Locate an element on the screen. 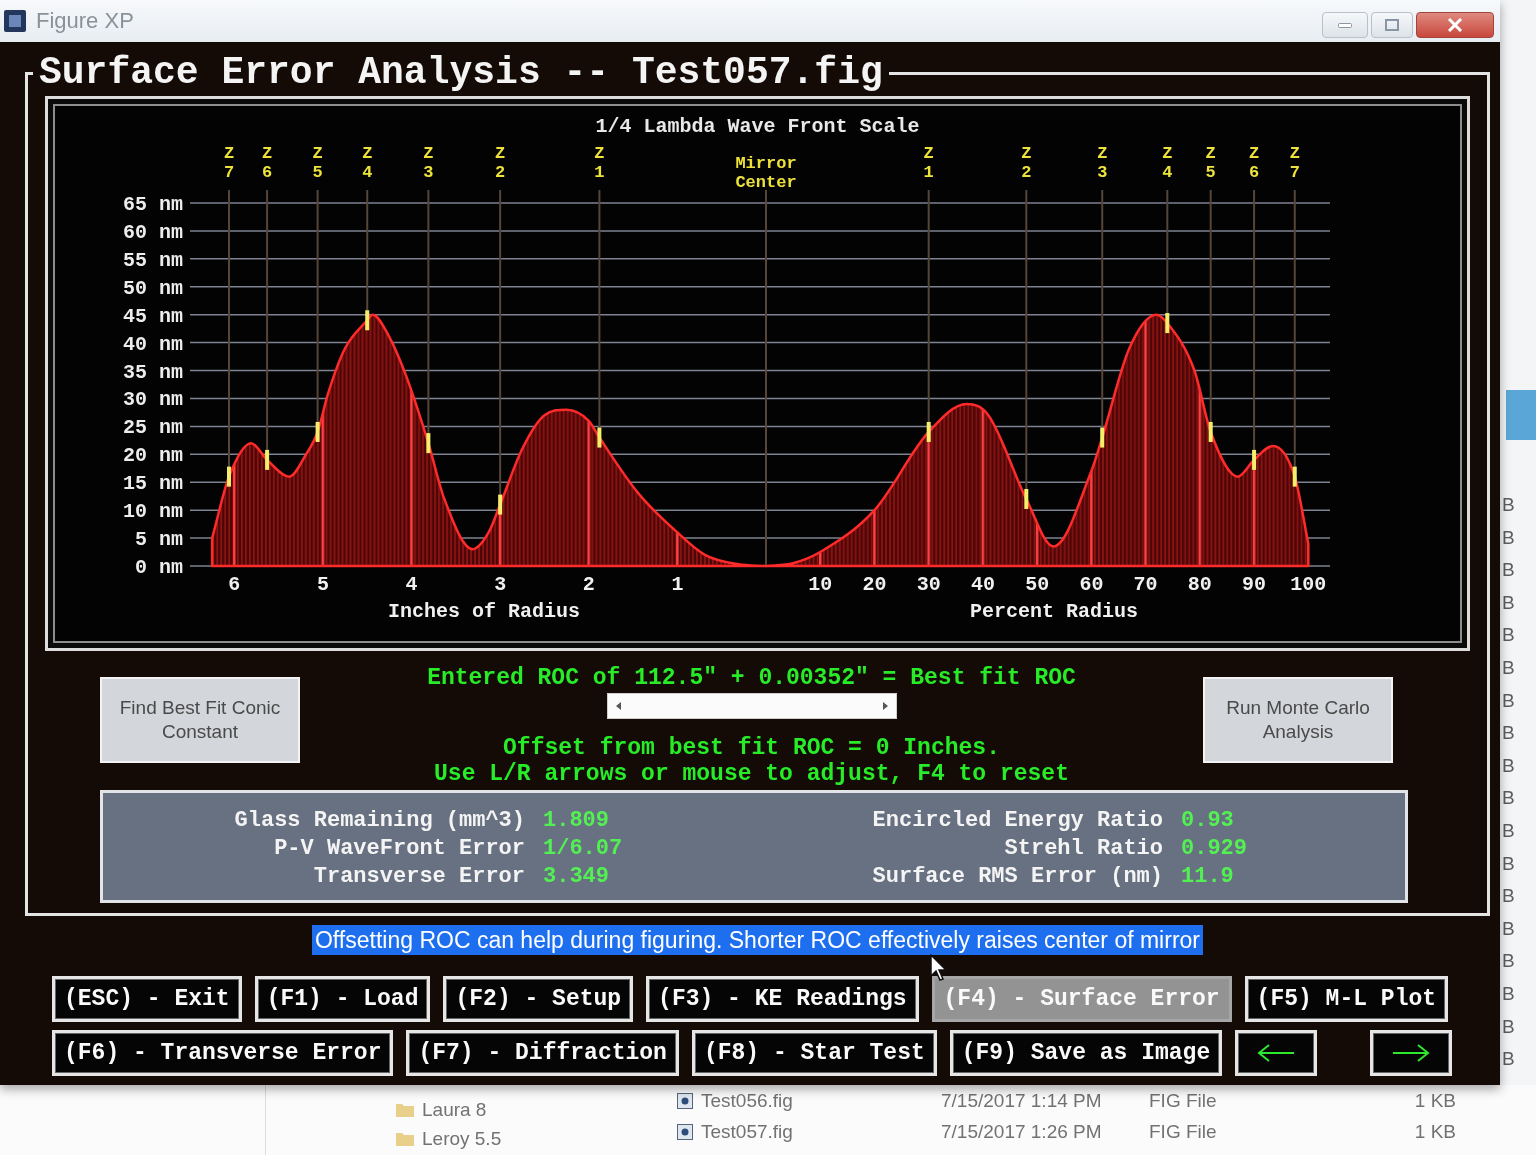  function-key-button: (F3) - KE Readings is located at coordinates (782, 999).